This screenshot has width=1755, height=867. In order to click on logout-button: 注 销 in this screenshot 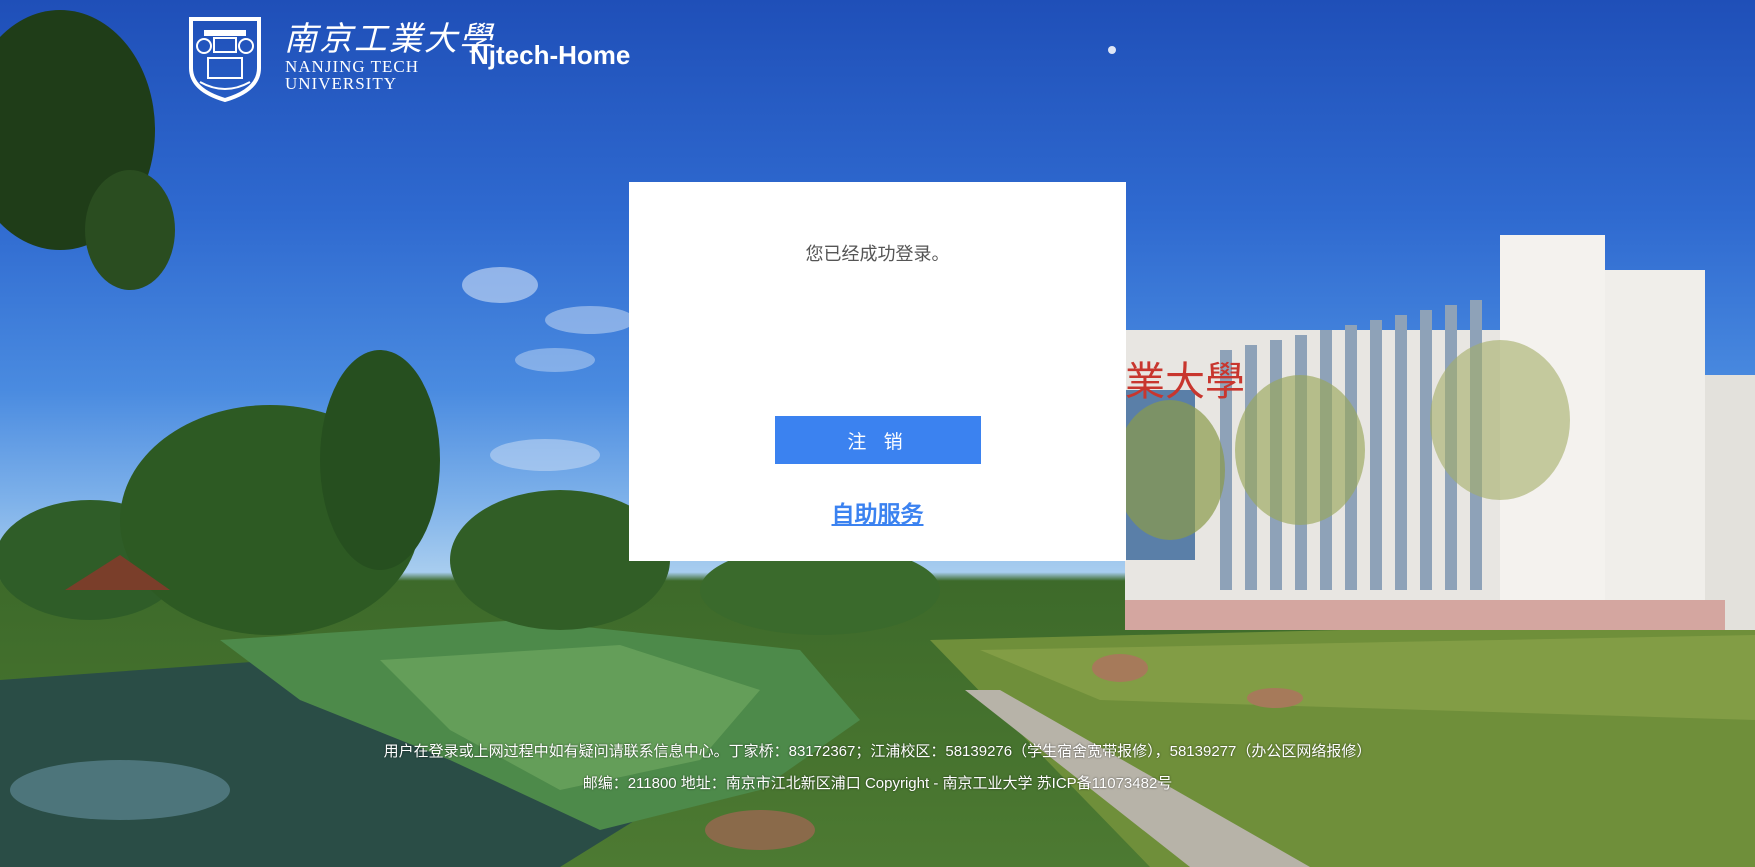, I will do `click(878, 440)`.